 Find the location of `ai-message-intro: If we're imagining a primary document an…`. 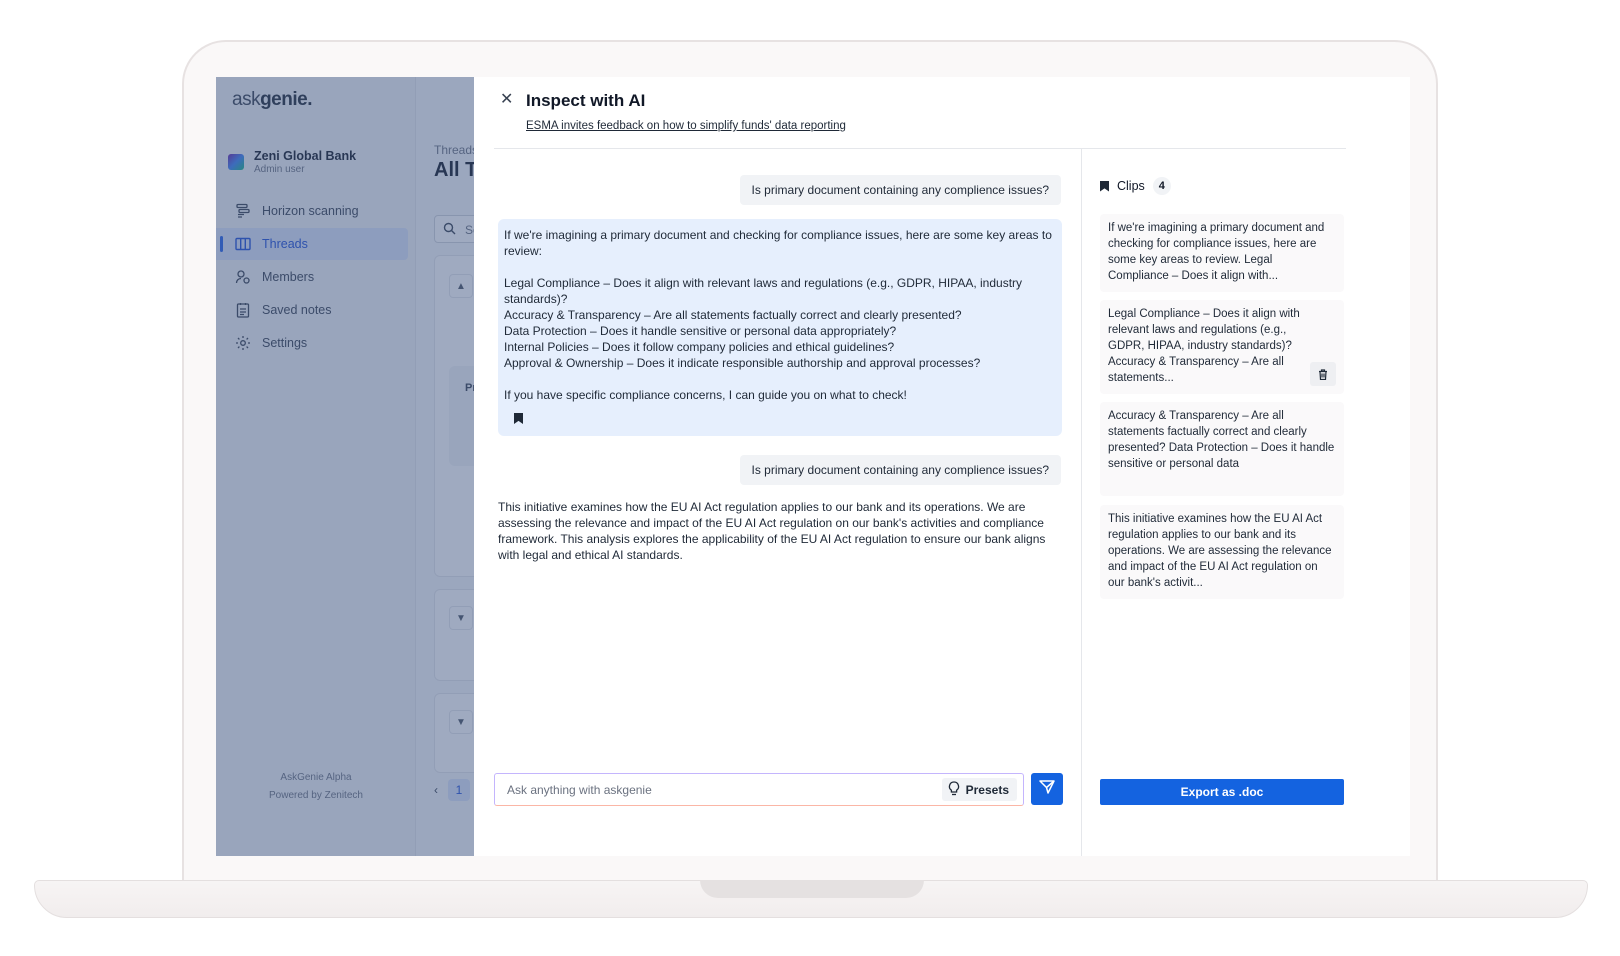

ai-message-intro: If we're imagining a primary document an… is located at coordinates (778, 243).